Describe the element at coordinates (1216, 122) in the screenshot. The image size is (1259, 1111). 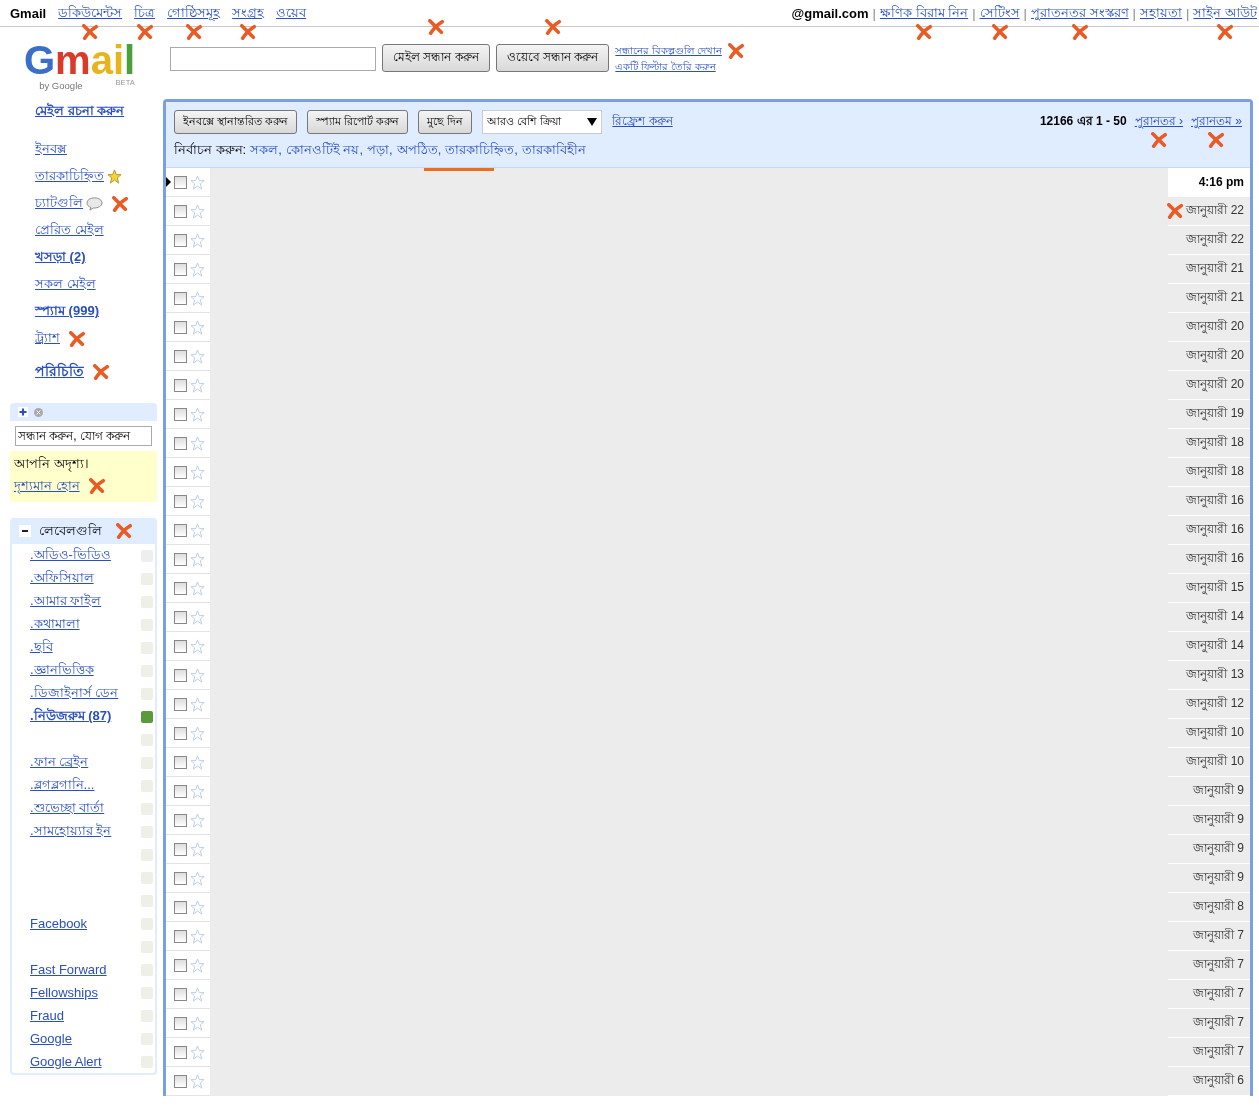
I see `pager-link: পুরানতম »` at that location.